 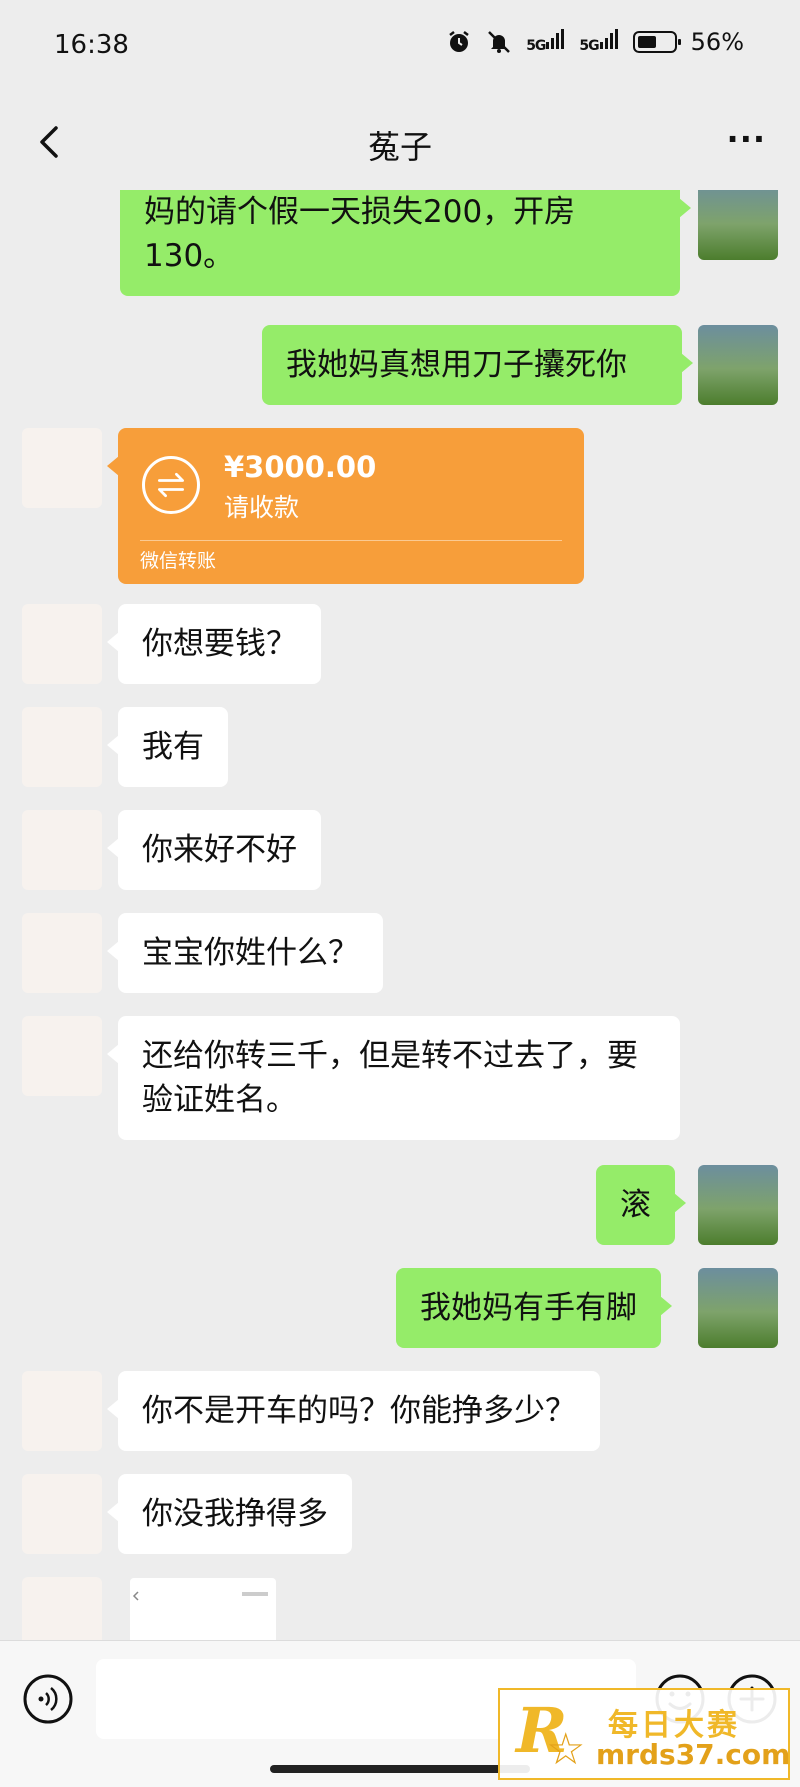 I want to click on message-bubble-other: 宝宝你姓什么？, so click(x=245, y=953).